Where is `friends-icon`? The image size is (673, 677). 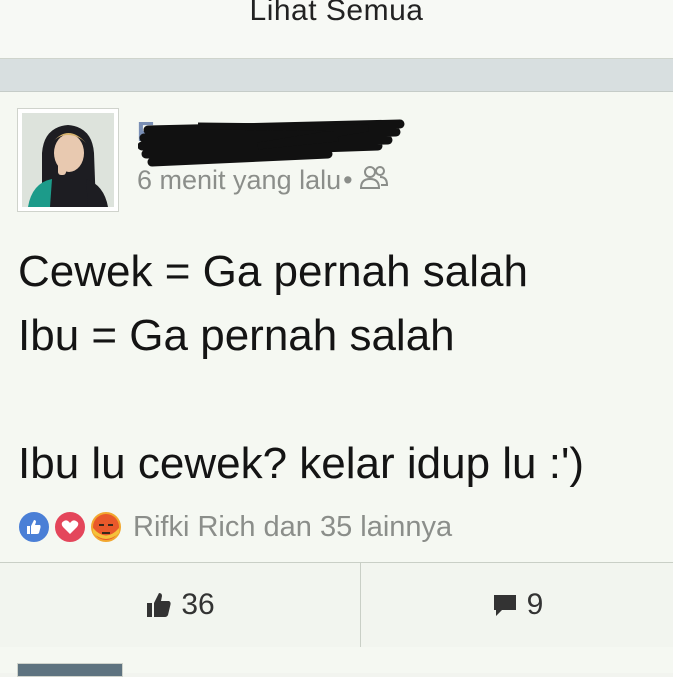 friends-icon is located at coordinates (374, 180).